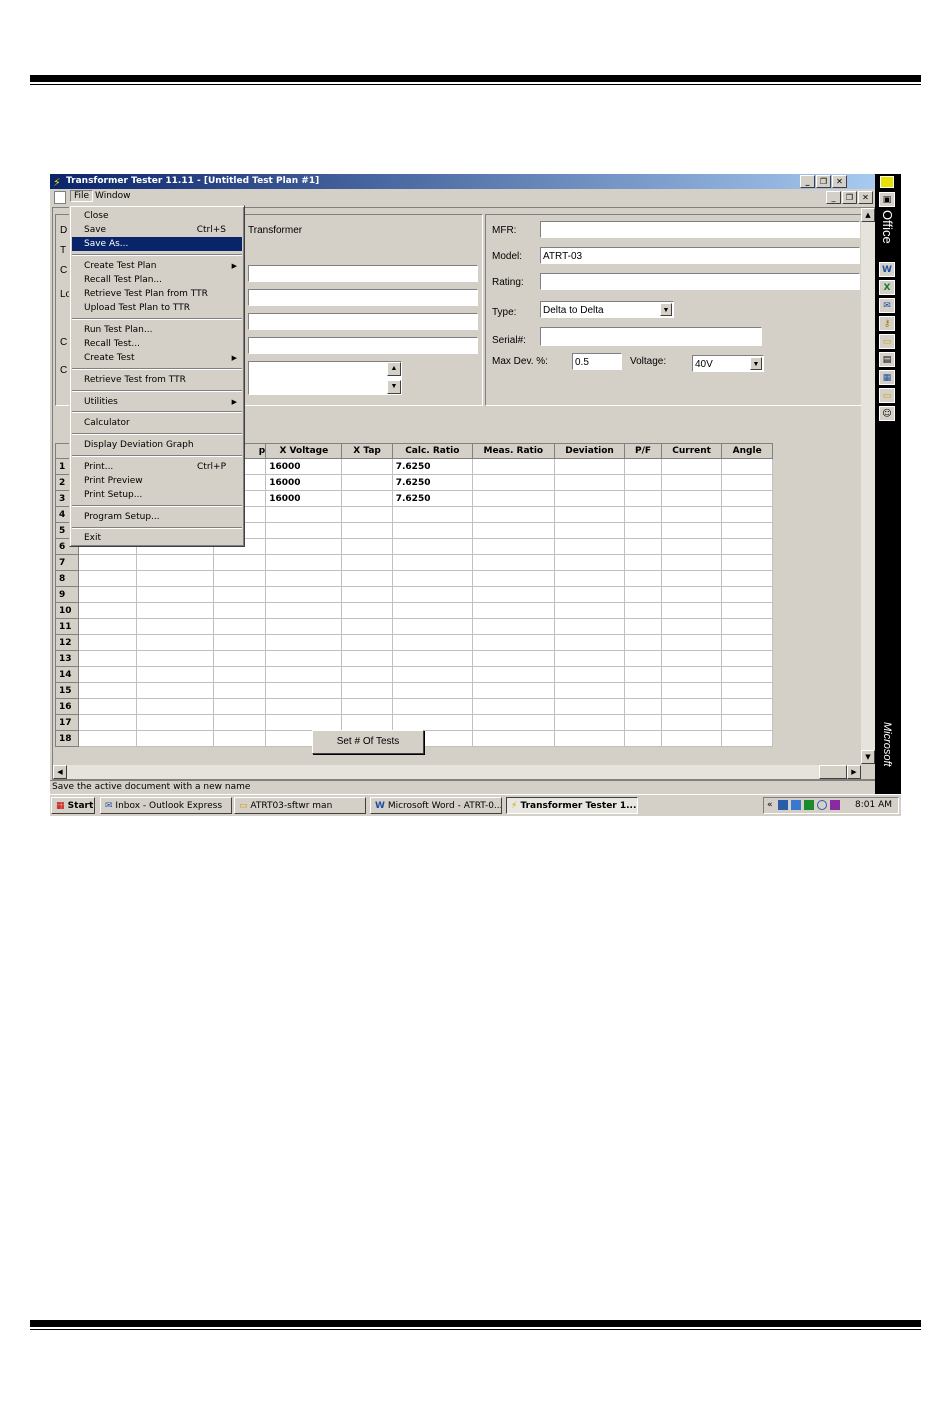 The width and height of the screenshot is (950, 1420). I want to click on menu-item-upload-test-plan: Upload Test Plan to TTR, so click(157, 308).